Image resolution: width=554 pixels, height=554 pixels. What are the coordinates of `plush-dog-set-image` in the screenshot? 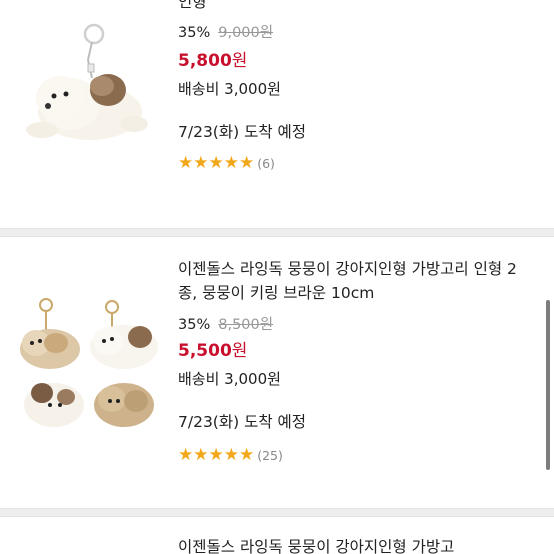 It's located at (89, 362).